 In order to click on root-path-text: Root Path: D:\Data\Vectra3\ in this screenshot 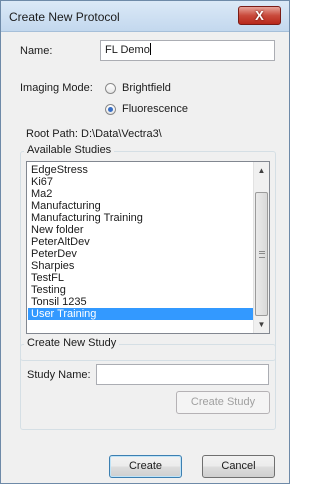, I will do `click(94, 134)`.